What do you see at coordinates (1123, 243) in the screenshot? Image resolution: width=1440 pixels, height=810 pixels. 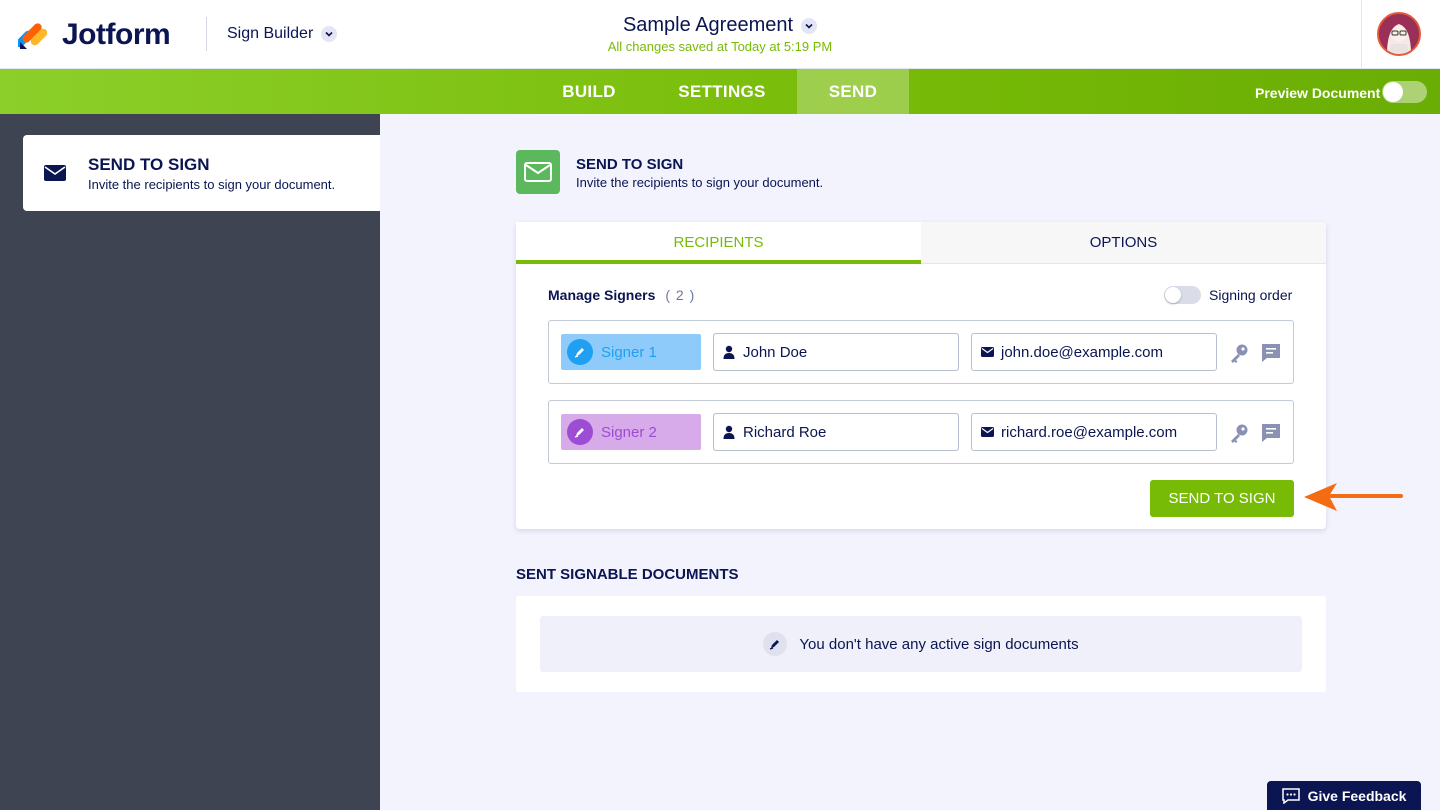 I see `tab-options: OPTIONS` at bounding box center [1123, 243].